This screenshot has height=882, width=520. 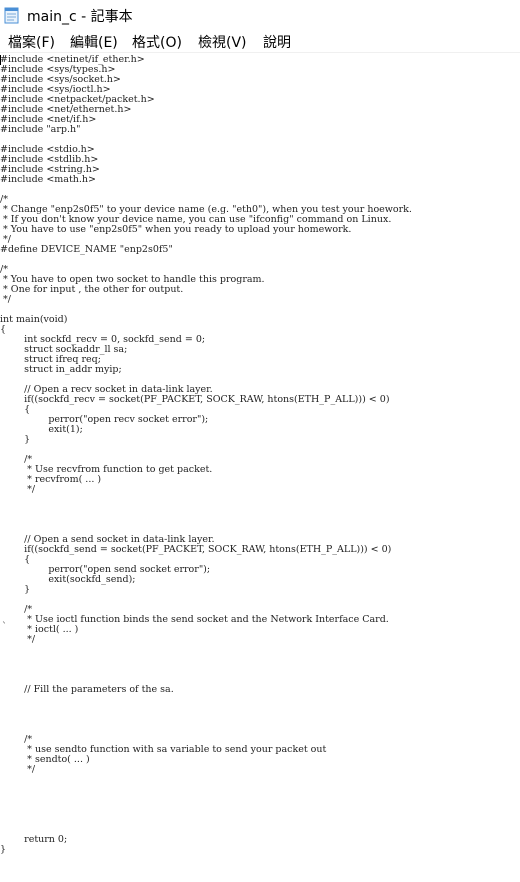 What do you see at coordinates (12, 15) in the screenshot?
I see `notepad-icon` at bounding box center [12, 15].